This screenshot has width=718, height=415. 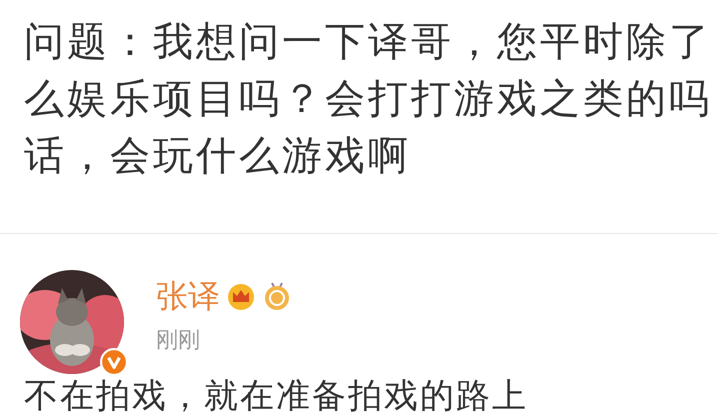 I want to click on user-name: 张译, so click(x=188, y=296).